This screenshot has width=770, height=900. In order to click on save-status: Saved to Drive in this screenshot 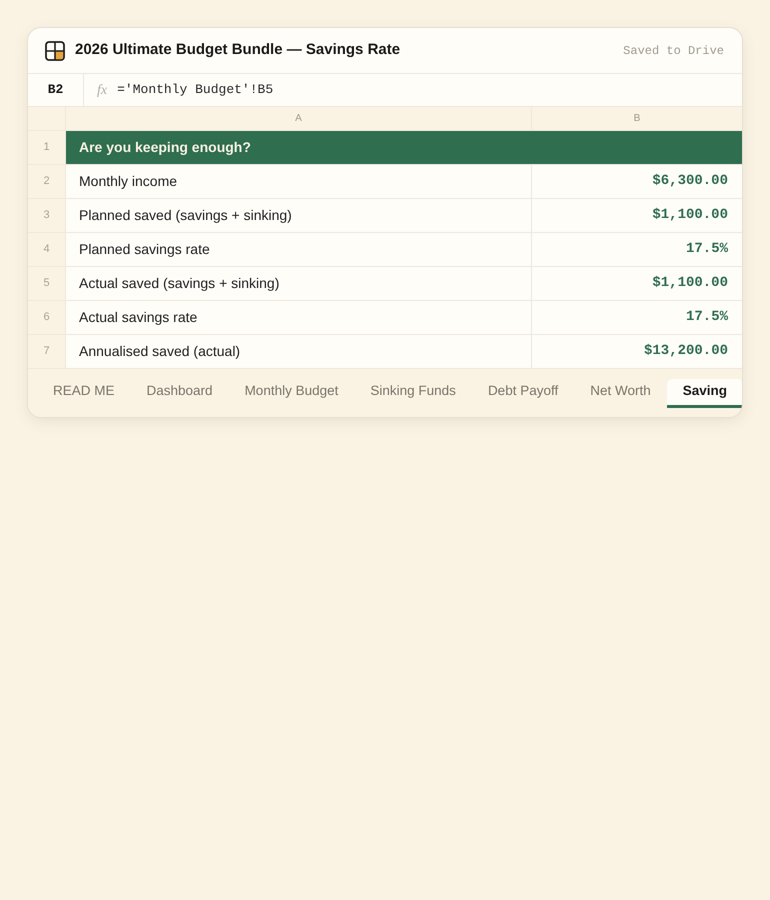, I will do `click(673, 51)`.